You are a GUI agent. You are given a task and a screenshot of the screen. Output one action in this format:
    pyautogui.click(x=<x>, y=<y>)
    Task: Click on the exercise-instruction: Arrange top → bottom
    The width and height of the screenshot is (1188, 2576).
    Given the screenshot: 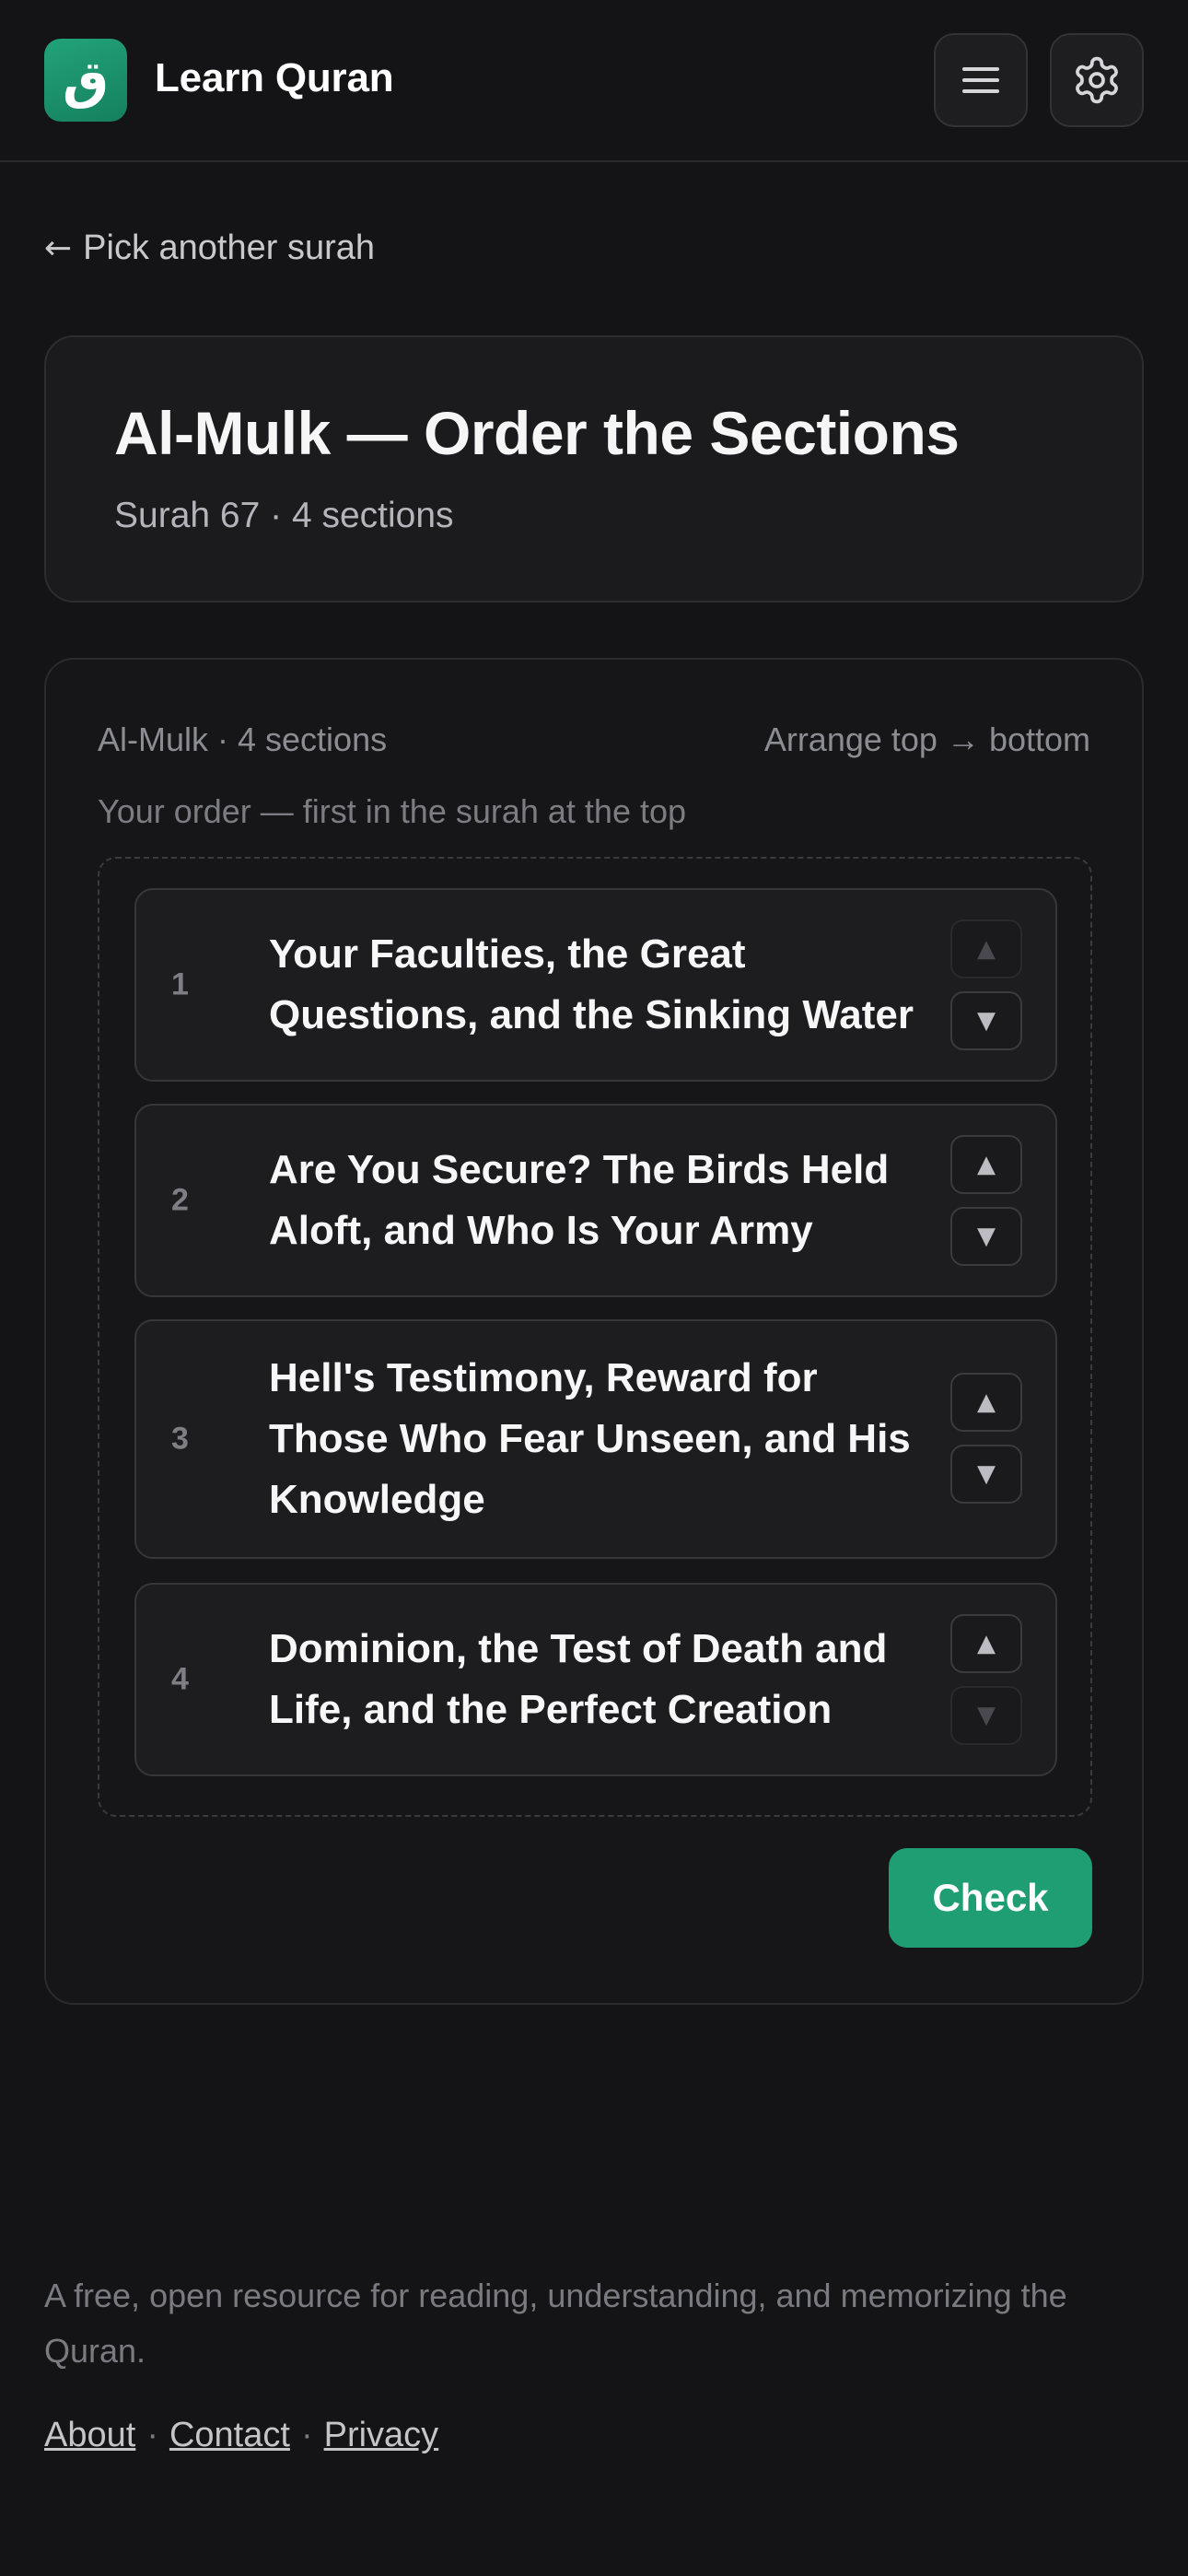 What is the action you would take?
    pyautogui.click(x=926, y=739)
    